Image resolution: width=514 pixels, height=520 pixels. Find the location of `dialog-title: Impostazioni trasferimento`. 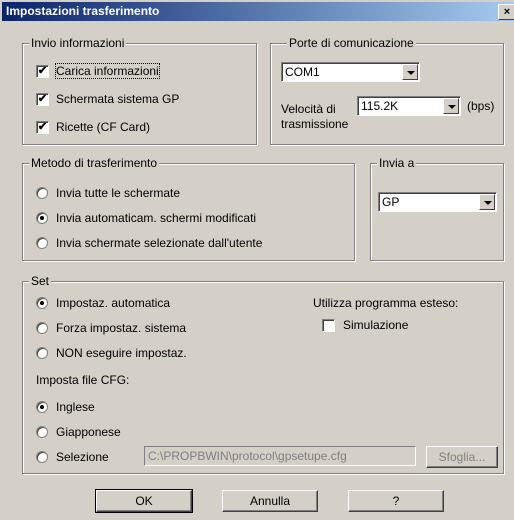

dialog-title: Impostazioni trasferimento is located at coordinates (83, 11).